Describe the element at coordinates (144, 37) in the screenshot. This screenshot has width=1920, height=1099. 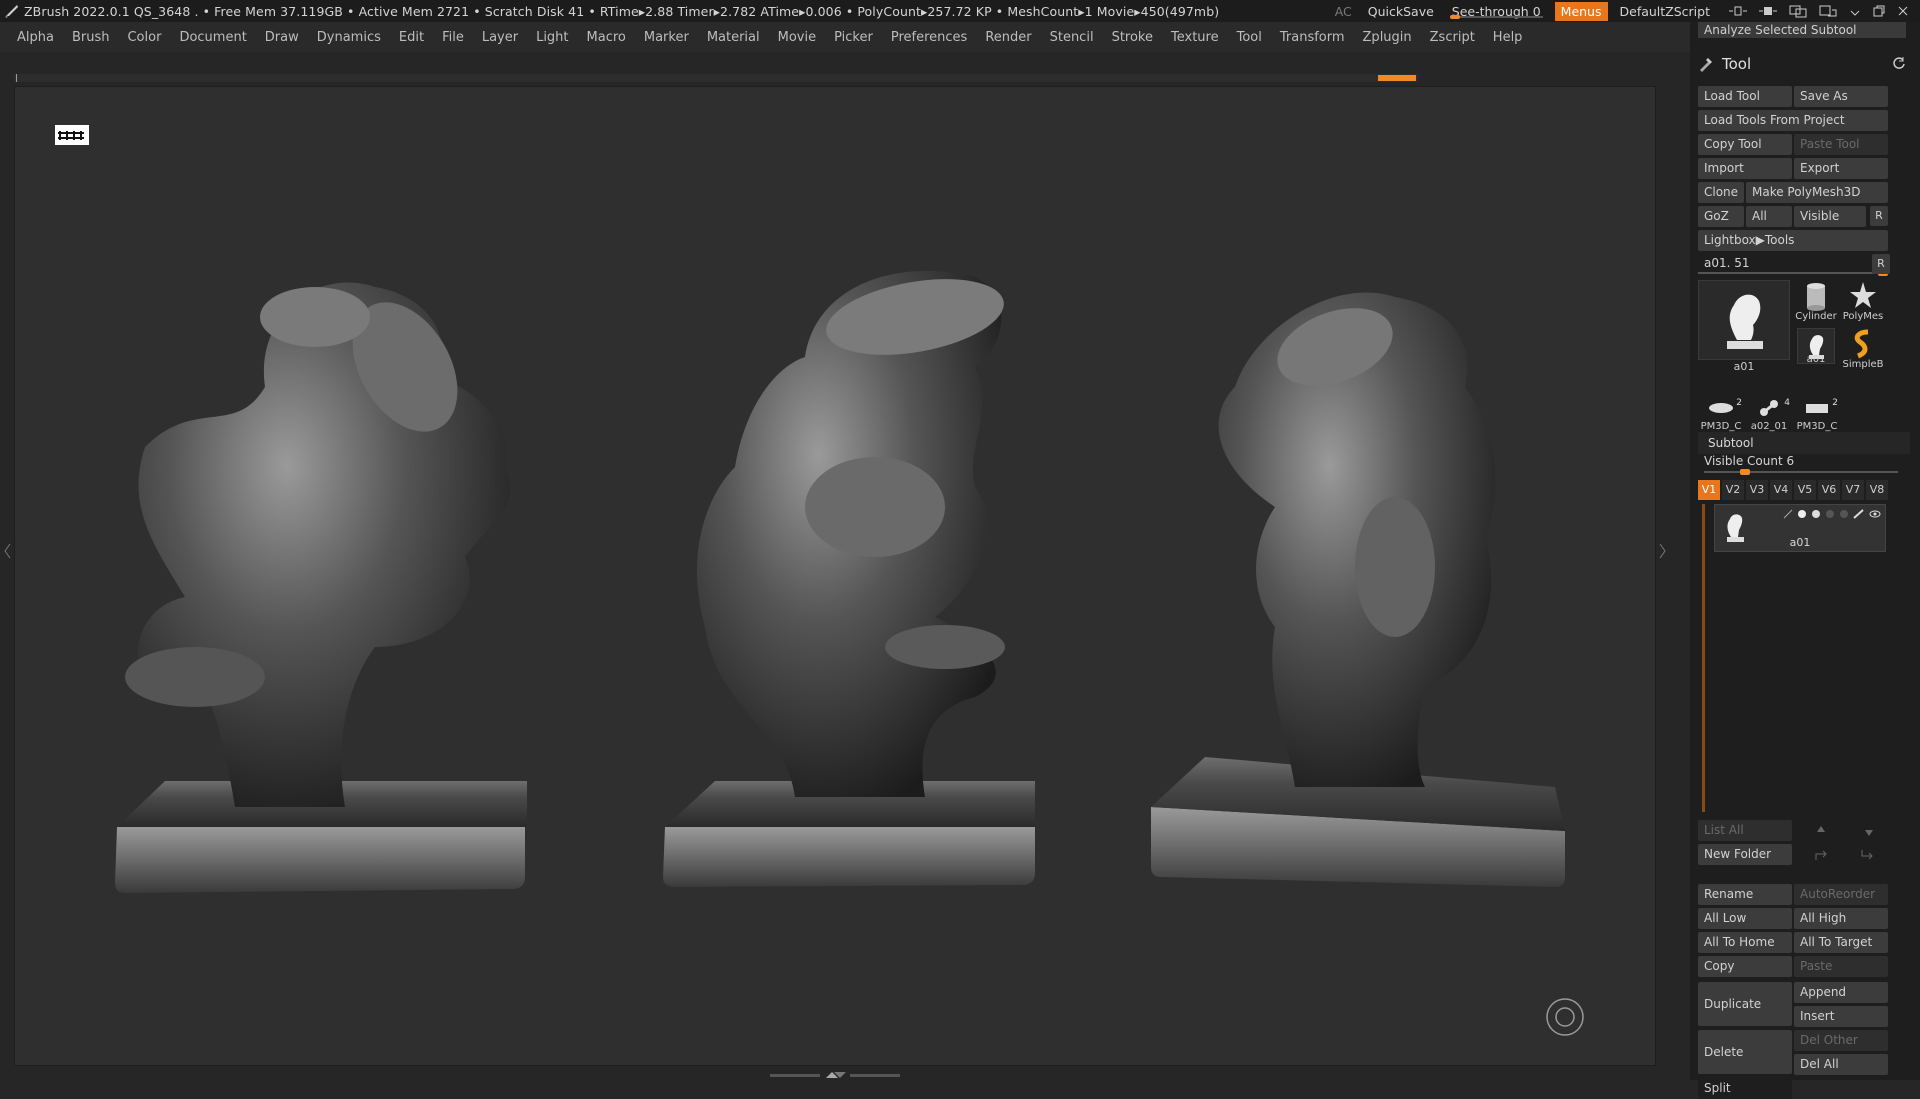
I see `menu-color: Color` at that location.